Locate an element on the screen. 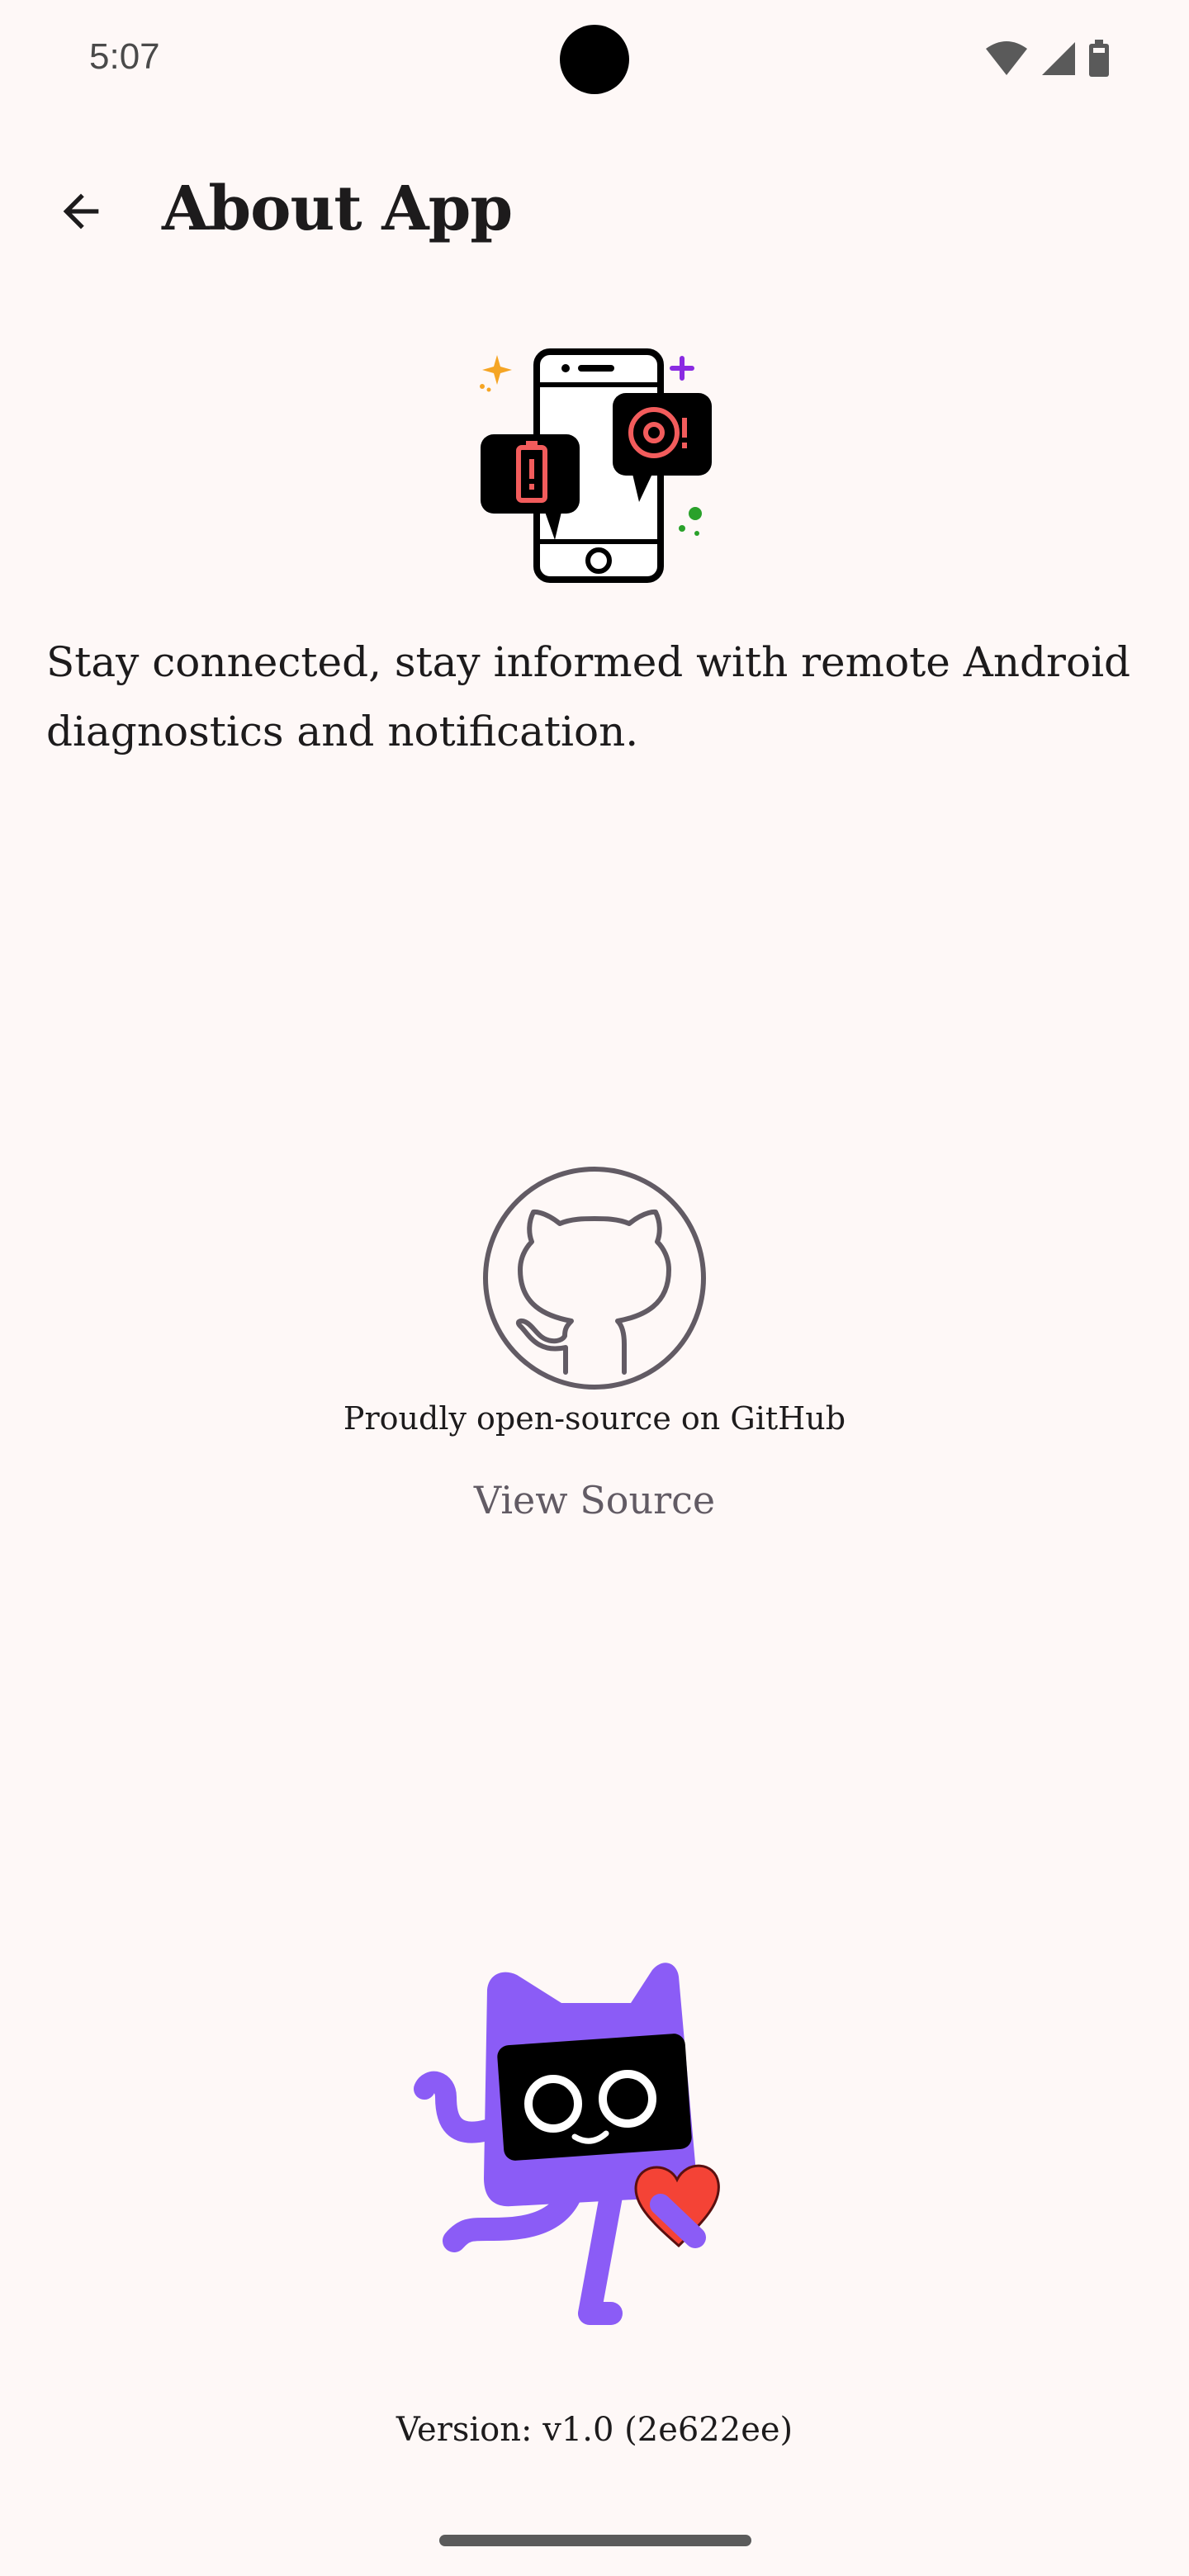 The width and height of the screenshot is (1189, 2576). home-indicator is located at coordinates (595, 2540).